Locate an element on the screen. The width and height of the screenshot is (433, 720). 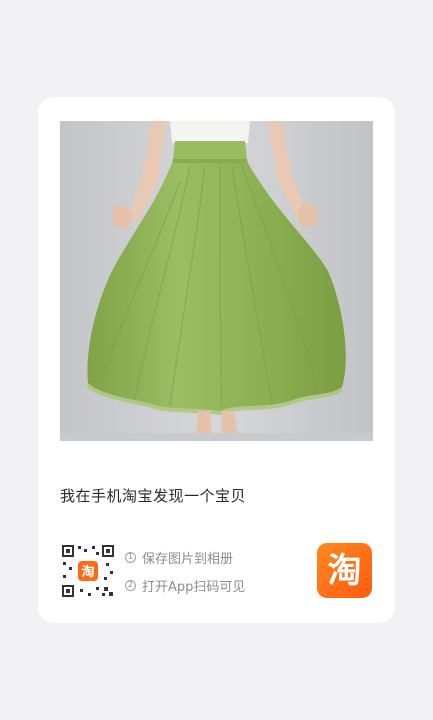
step-text: 打开App扫码可见 is located at coordinates (194, 587).